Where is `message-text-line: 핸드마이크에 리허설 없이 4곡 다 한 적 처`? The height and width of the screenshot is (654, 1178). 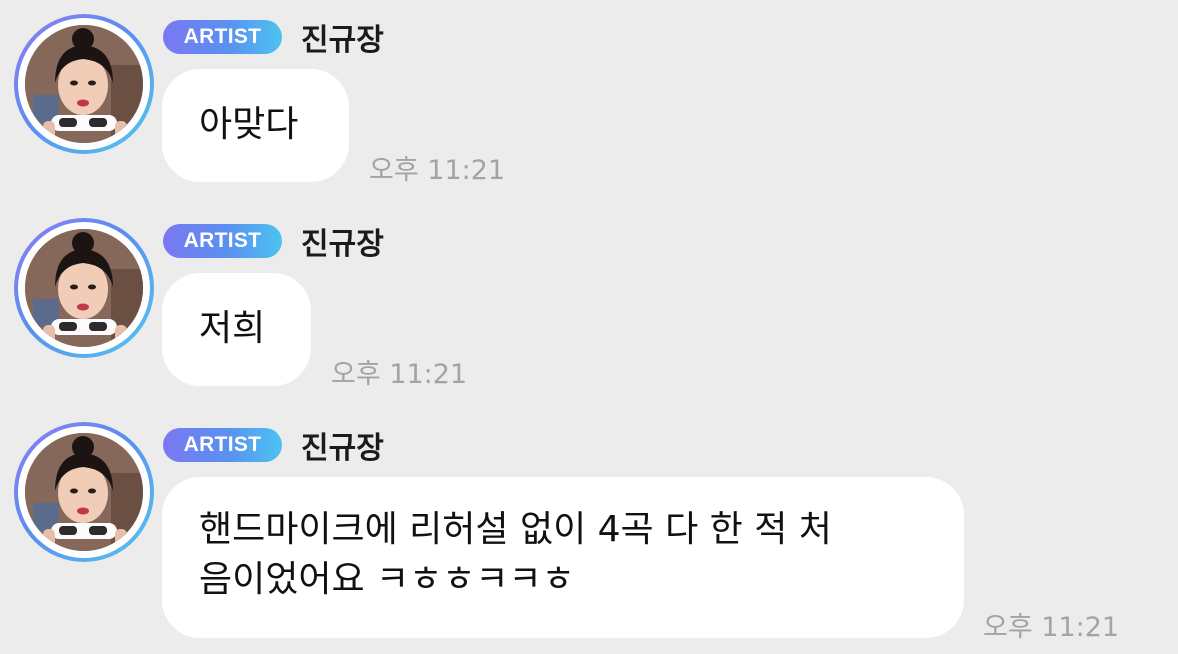
message-text-line: 핸드마이크에 리허설 없이 4곡 다 한 적 처 is located at coordinates (515, 529).